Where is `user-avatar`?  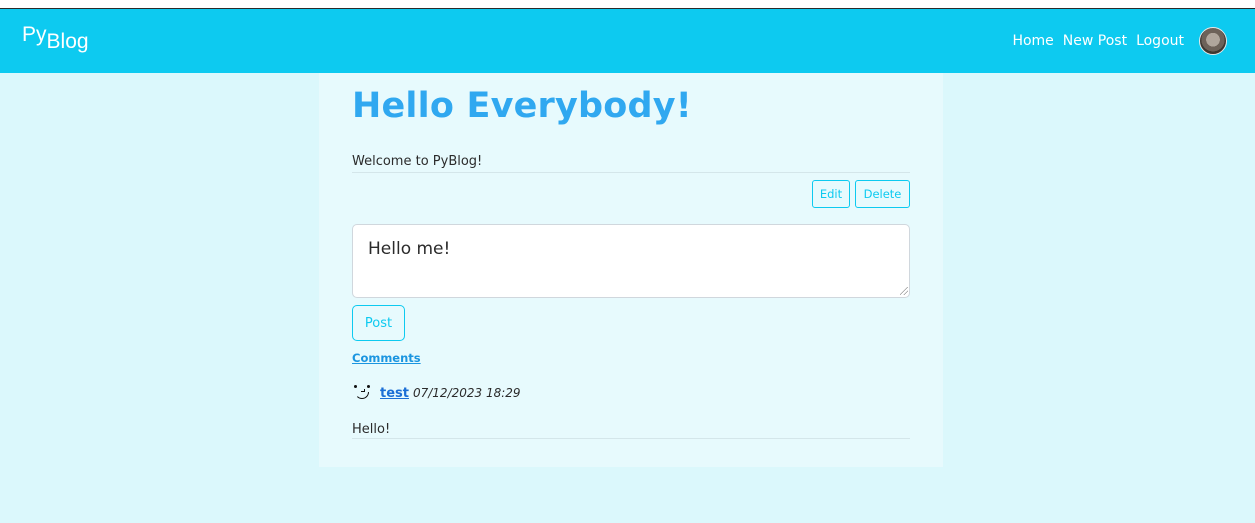
user-avatar is located at coordinates (1213, 41).